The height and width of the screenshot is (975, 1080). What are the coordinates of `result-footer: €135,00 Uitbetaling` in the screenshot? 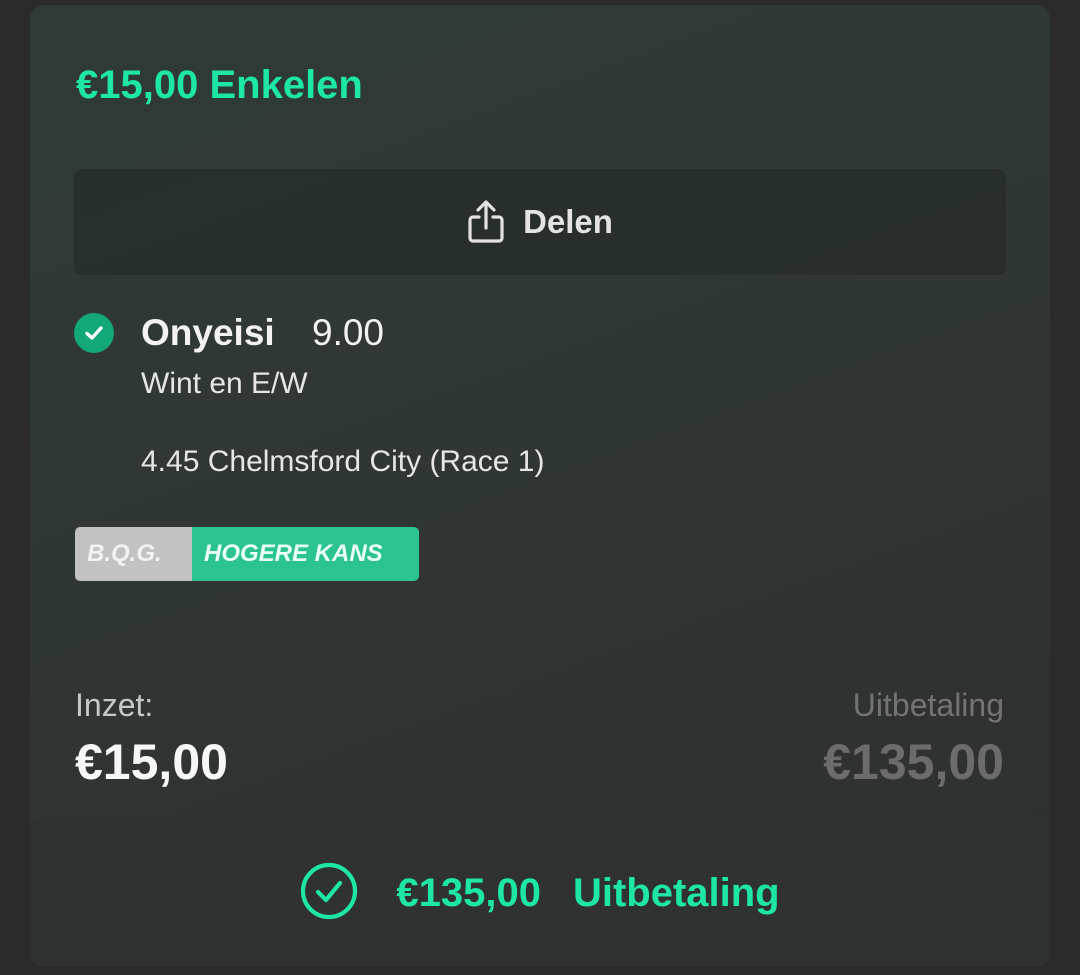 It's located at (540, 893).